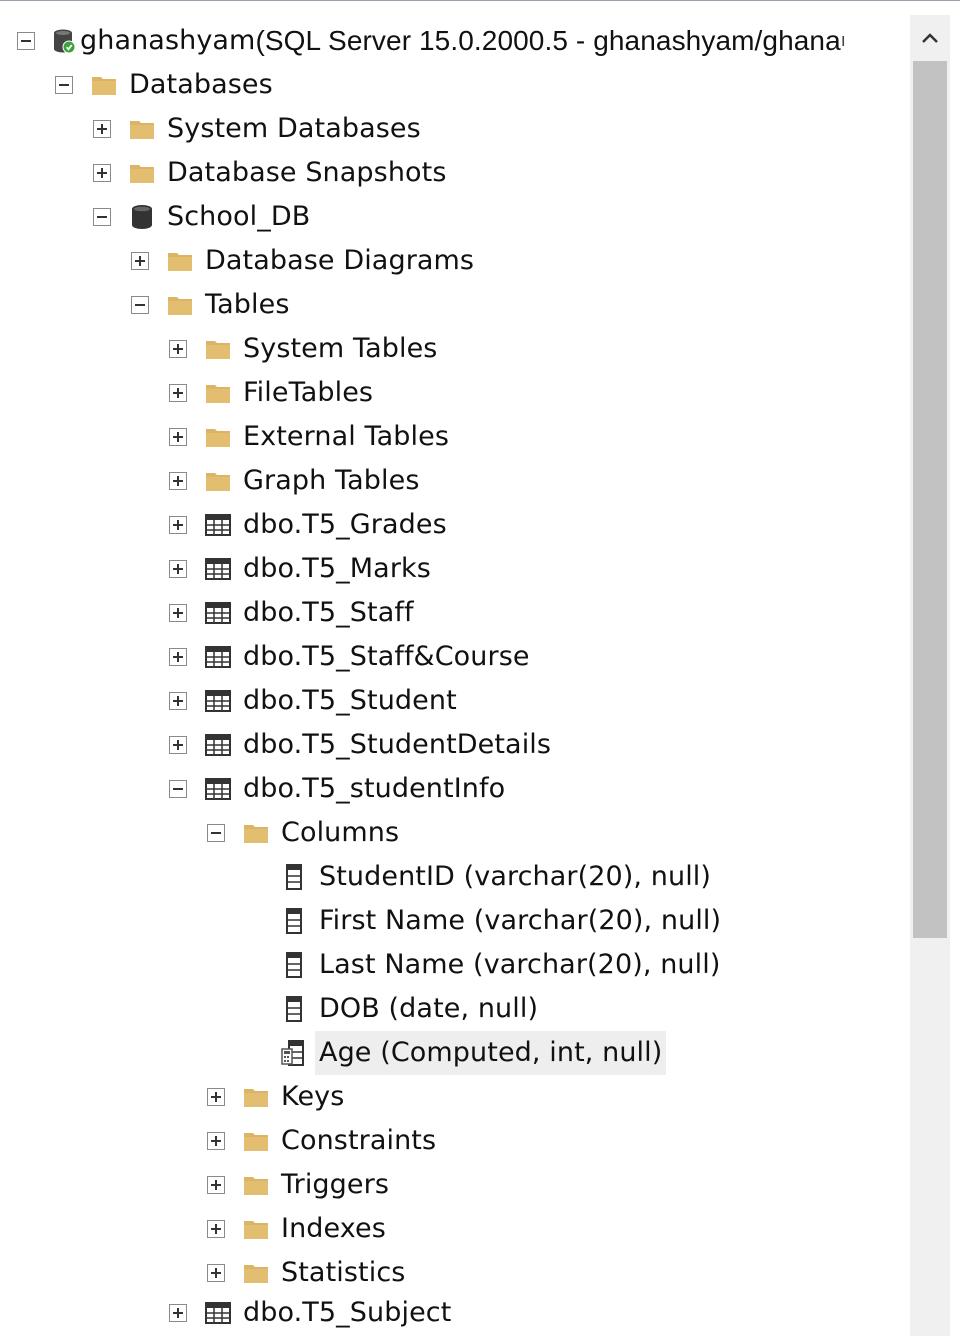 Image resolution: width=960 pixels, height=1336 pixels. Describe the element at coordinates (429, 1008) in the screenshot. I see `column-label: DOB (date, null)` at that location.